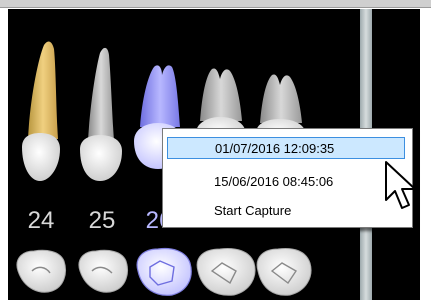 This screenshot has width=431, height=300. What do you see at coordinates (215, 3) in the screenshot?
I see `window-top-border` at bounding box center [215, 3].